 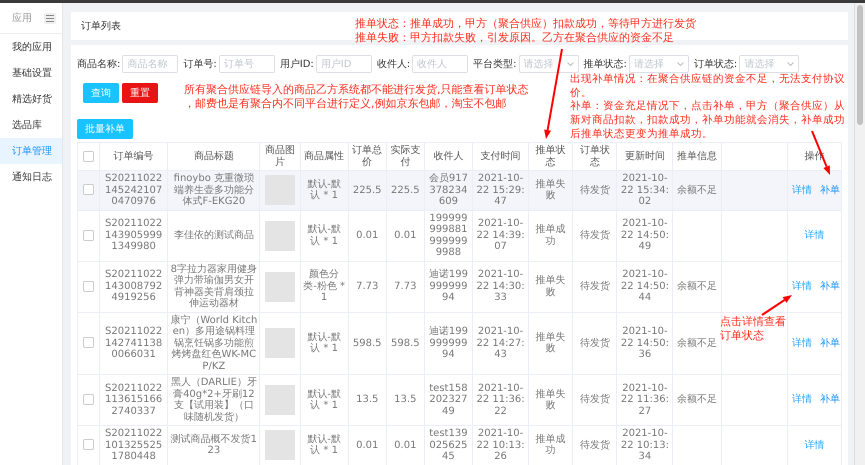 I want to click on table-cell: 1999999998819999999988, so click(x=448, y=235).